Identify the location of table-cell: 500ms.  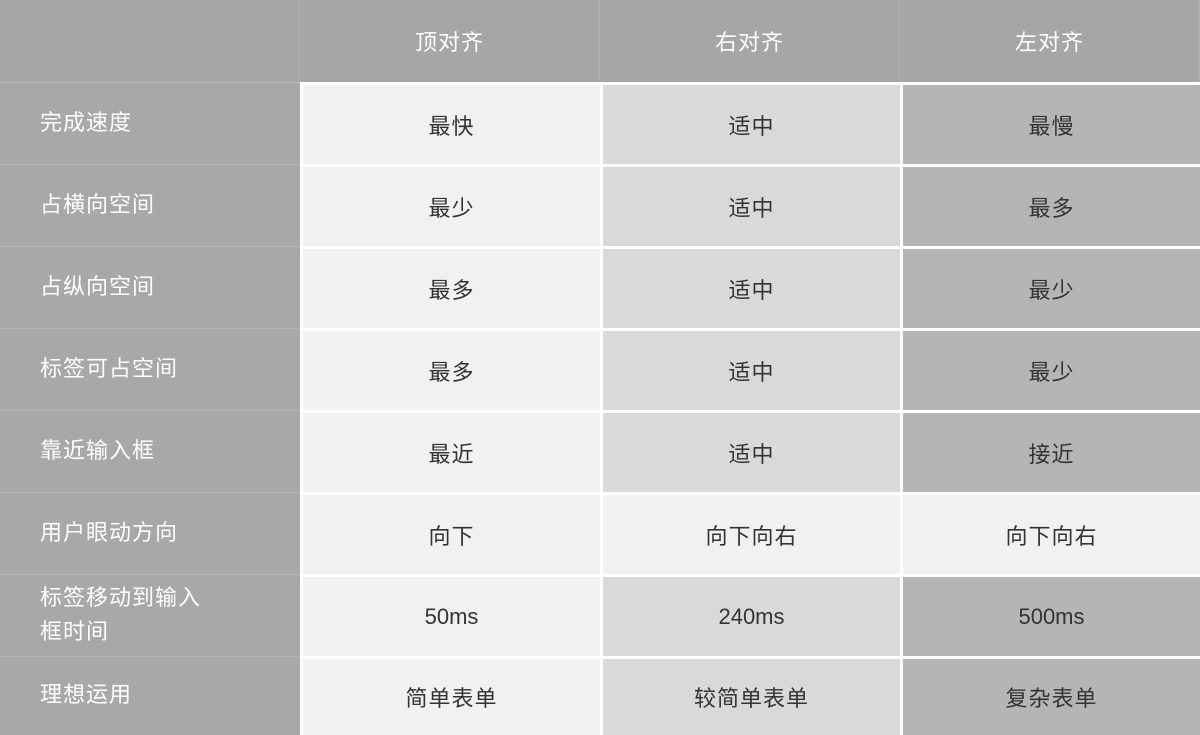
(1050, 615).